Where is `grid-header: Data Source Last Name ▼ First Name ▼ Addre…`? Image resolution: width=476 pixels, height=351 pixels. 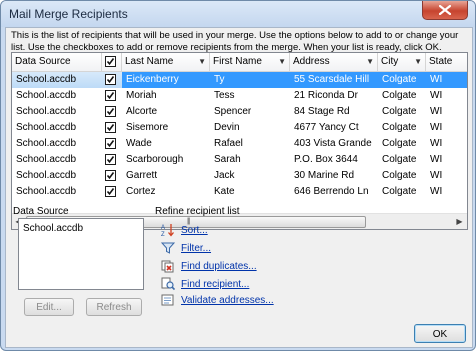 grid-header: Data Source Last Name ▼ First Name ▼ Addre… is located at coordinates (239, 62).